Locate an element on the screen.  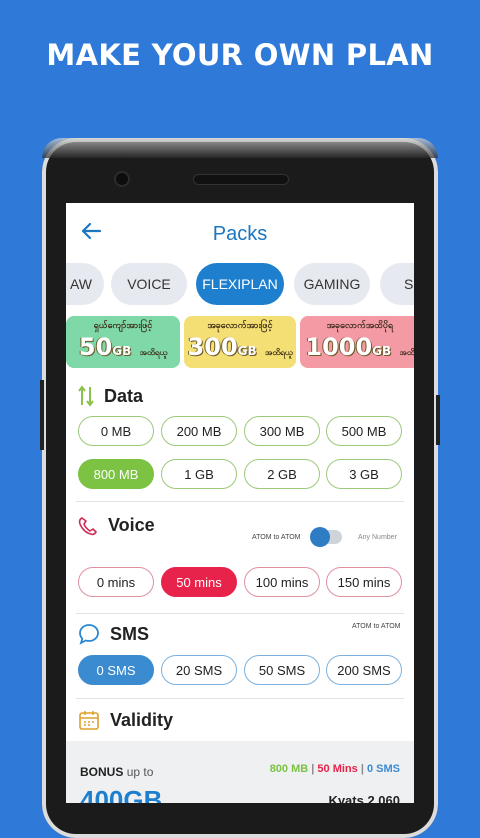
voice-option-50: 50 mins is located at coordinates (199, 582).